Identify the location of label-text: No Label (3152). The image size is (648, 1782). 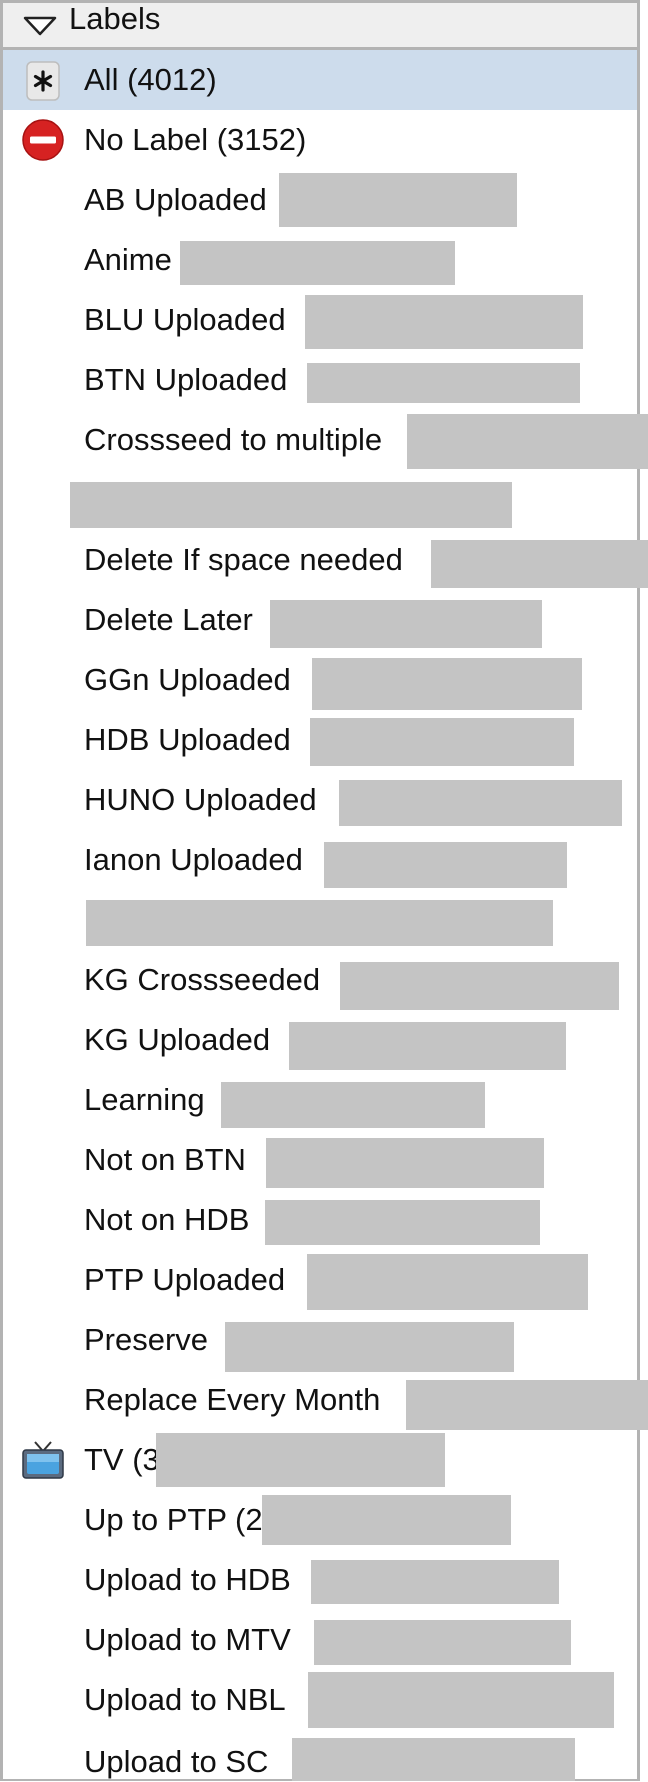
(195, 139).